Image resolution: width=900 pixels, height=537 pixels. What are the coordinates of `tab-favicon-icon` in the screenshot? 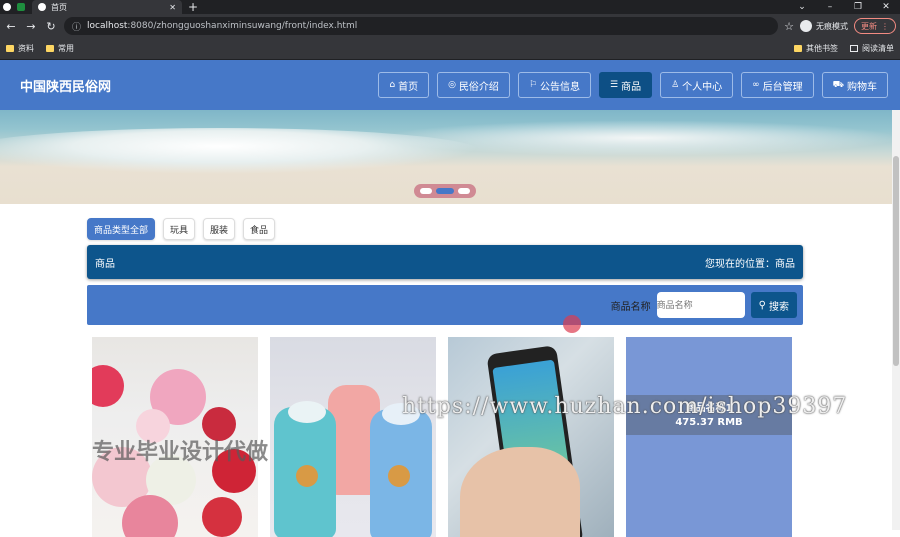 It's located at (42, 7).